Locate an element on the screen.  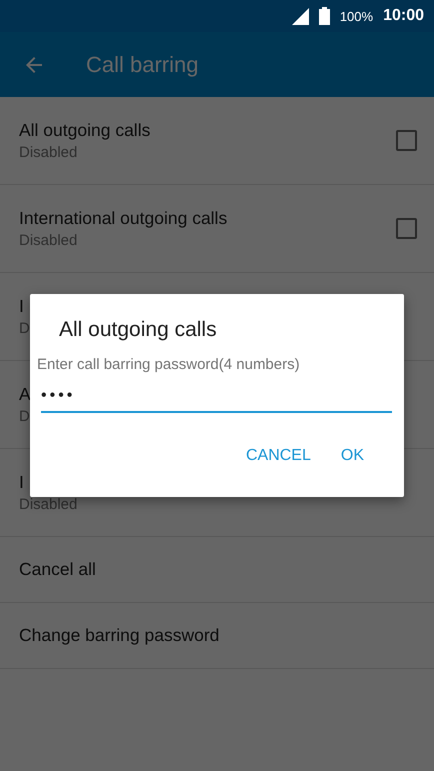
setting-title: Cancel all is located at coordinates (57, 569).